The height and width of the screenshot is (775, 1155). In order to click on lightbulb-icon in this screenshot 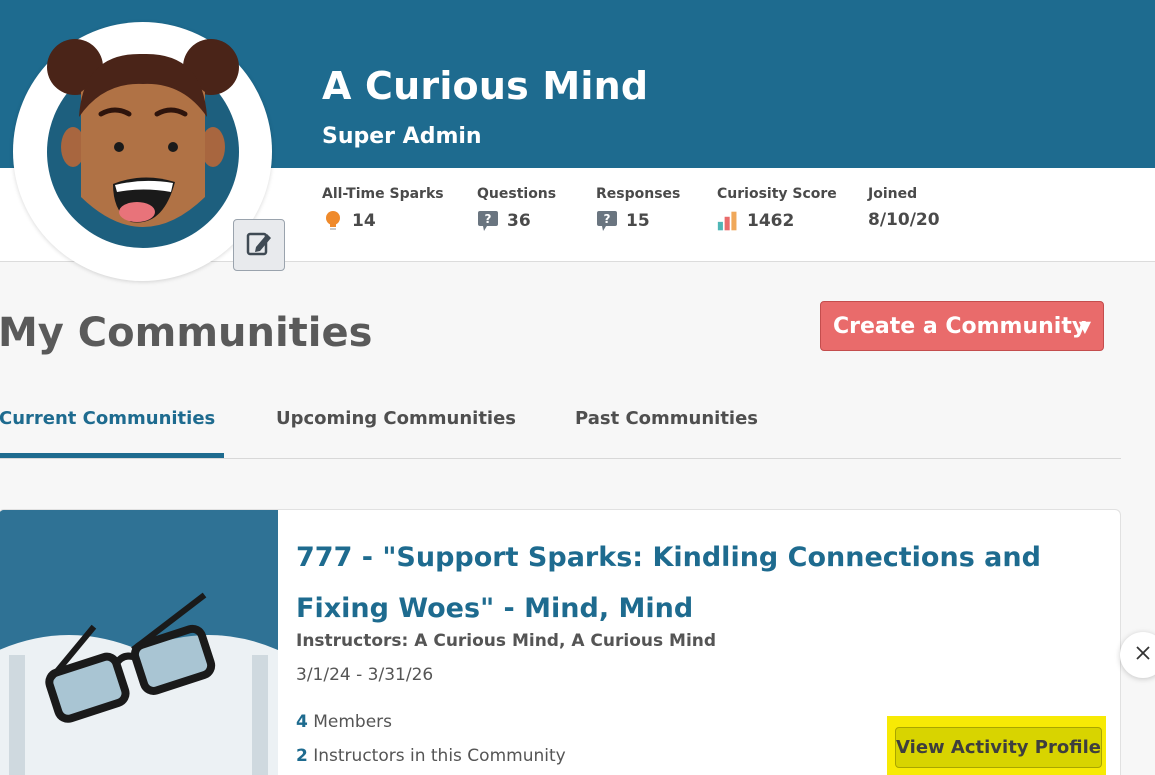, I will do `click(333, 221)`.